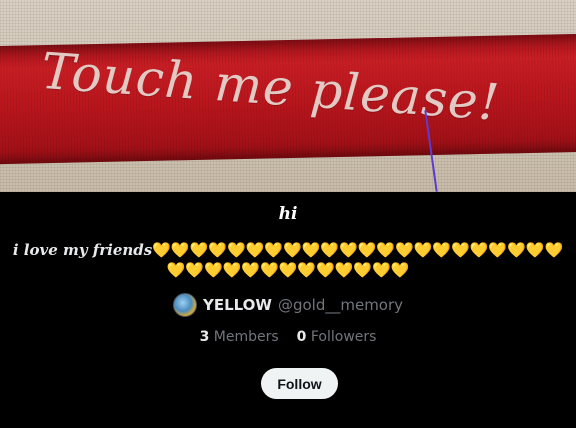 This screenshot has width=576, height=428. I want to click on members-label: Members, so click(246, 337).